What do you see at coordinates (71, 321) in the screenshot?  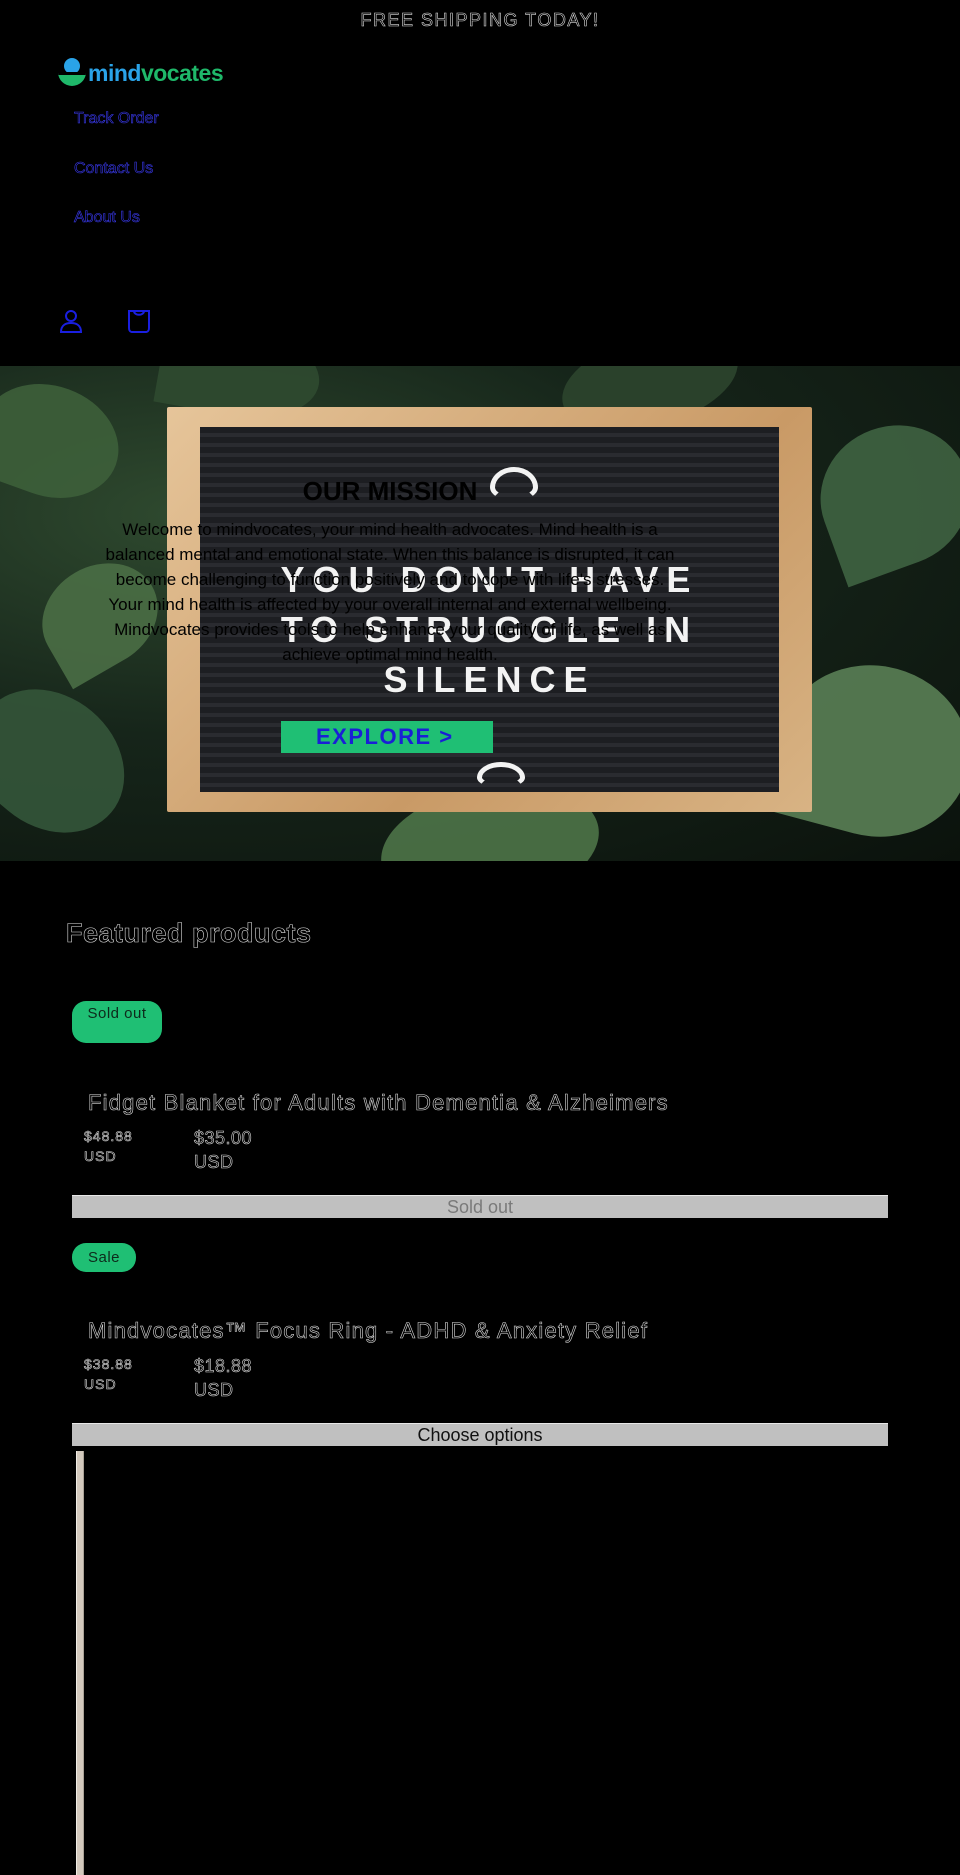 I see `account-icon` at bounding box center [71, 321].